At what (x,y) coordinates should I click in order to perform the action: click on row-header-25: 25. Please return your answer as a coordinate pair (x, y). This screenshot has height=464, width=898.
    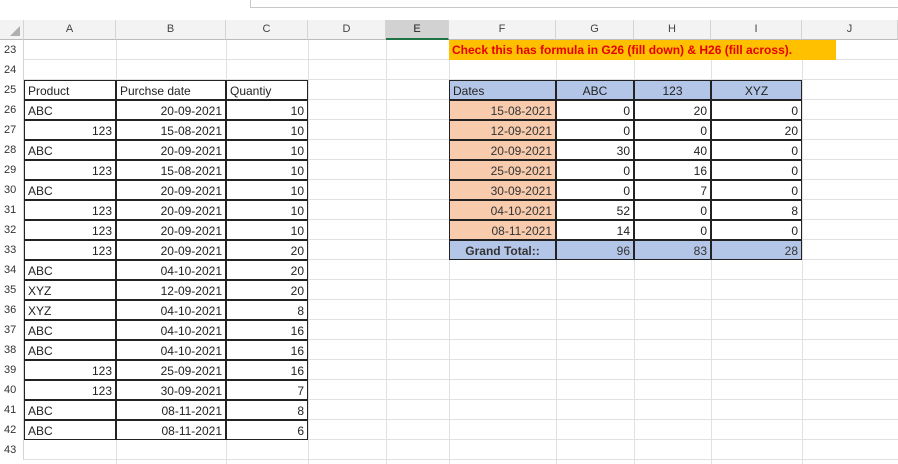
    Looking at the image, I should click on (12, 90).